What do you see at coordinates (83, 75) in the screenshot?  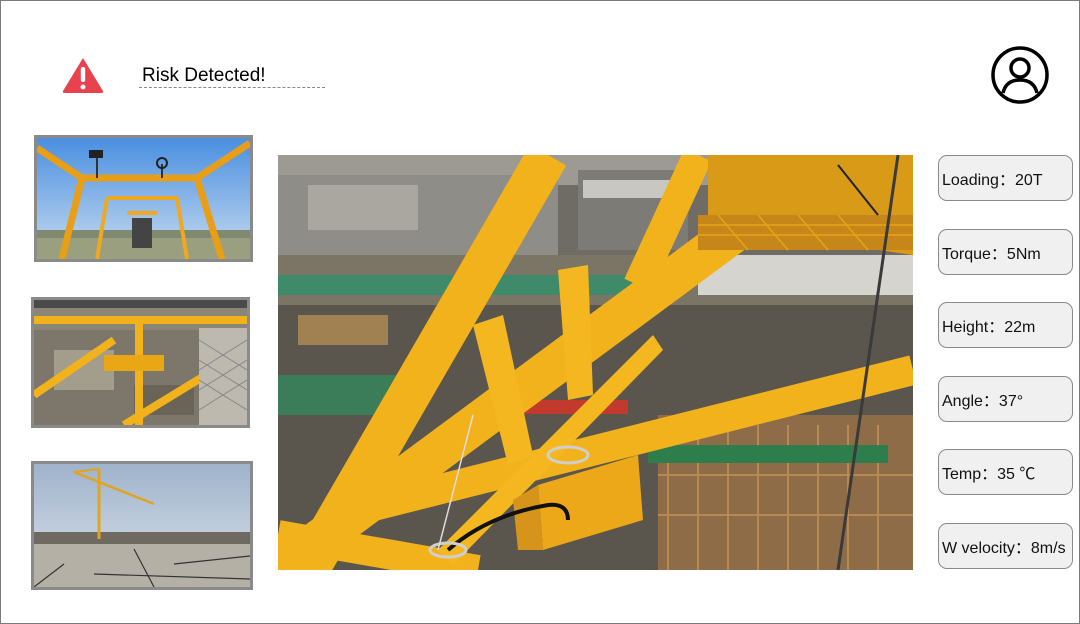 I see `warning-triangle-icon` at bounding box center [83, 75].